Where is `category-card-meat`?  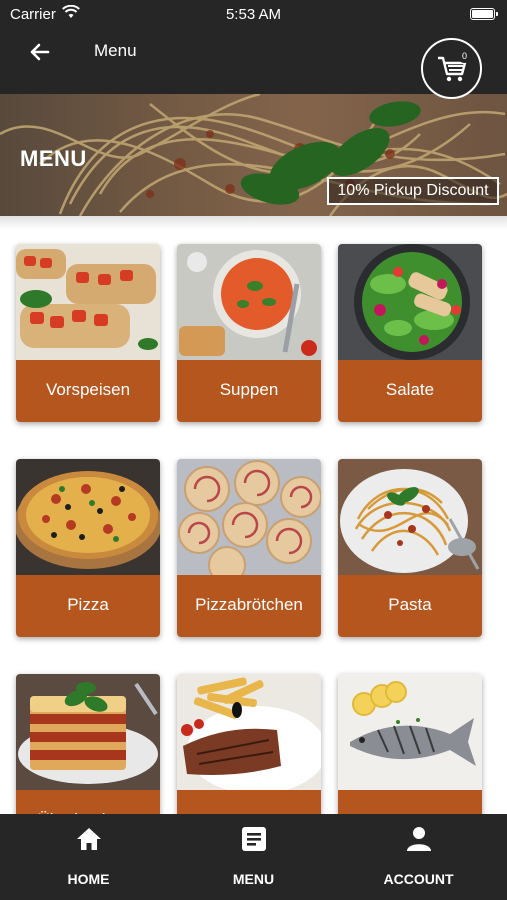
category-card-meat is located at coordinates (249, 744).